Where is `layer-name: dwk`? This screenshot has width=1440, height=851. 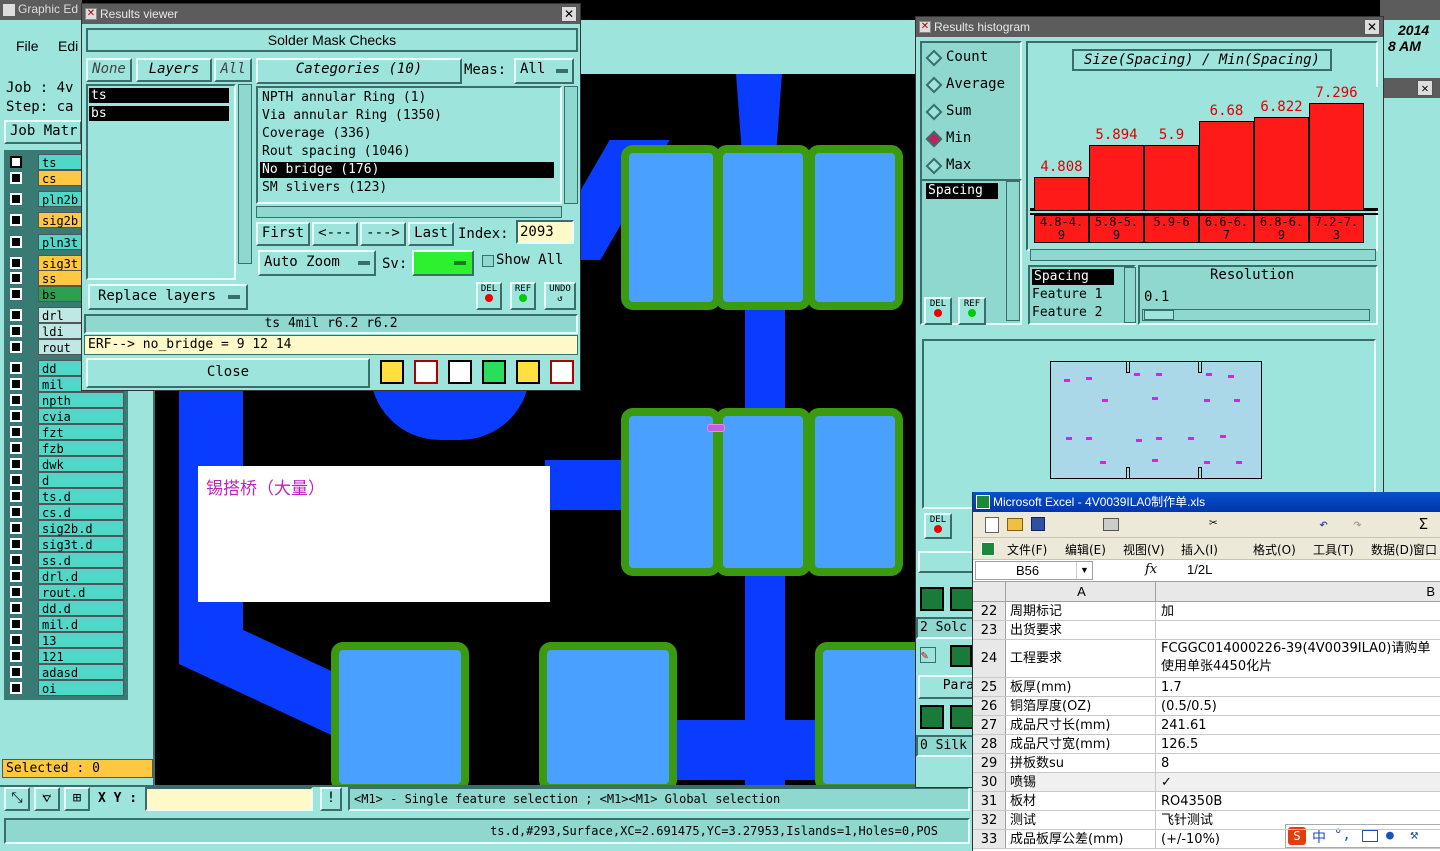 layer-name: dwk is located at coordinates (81, 464).